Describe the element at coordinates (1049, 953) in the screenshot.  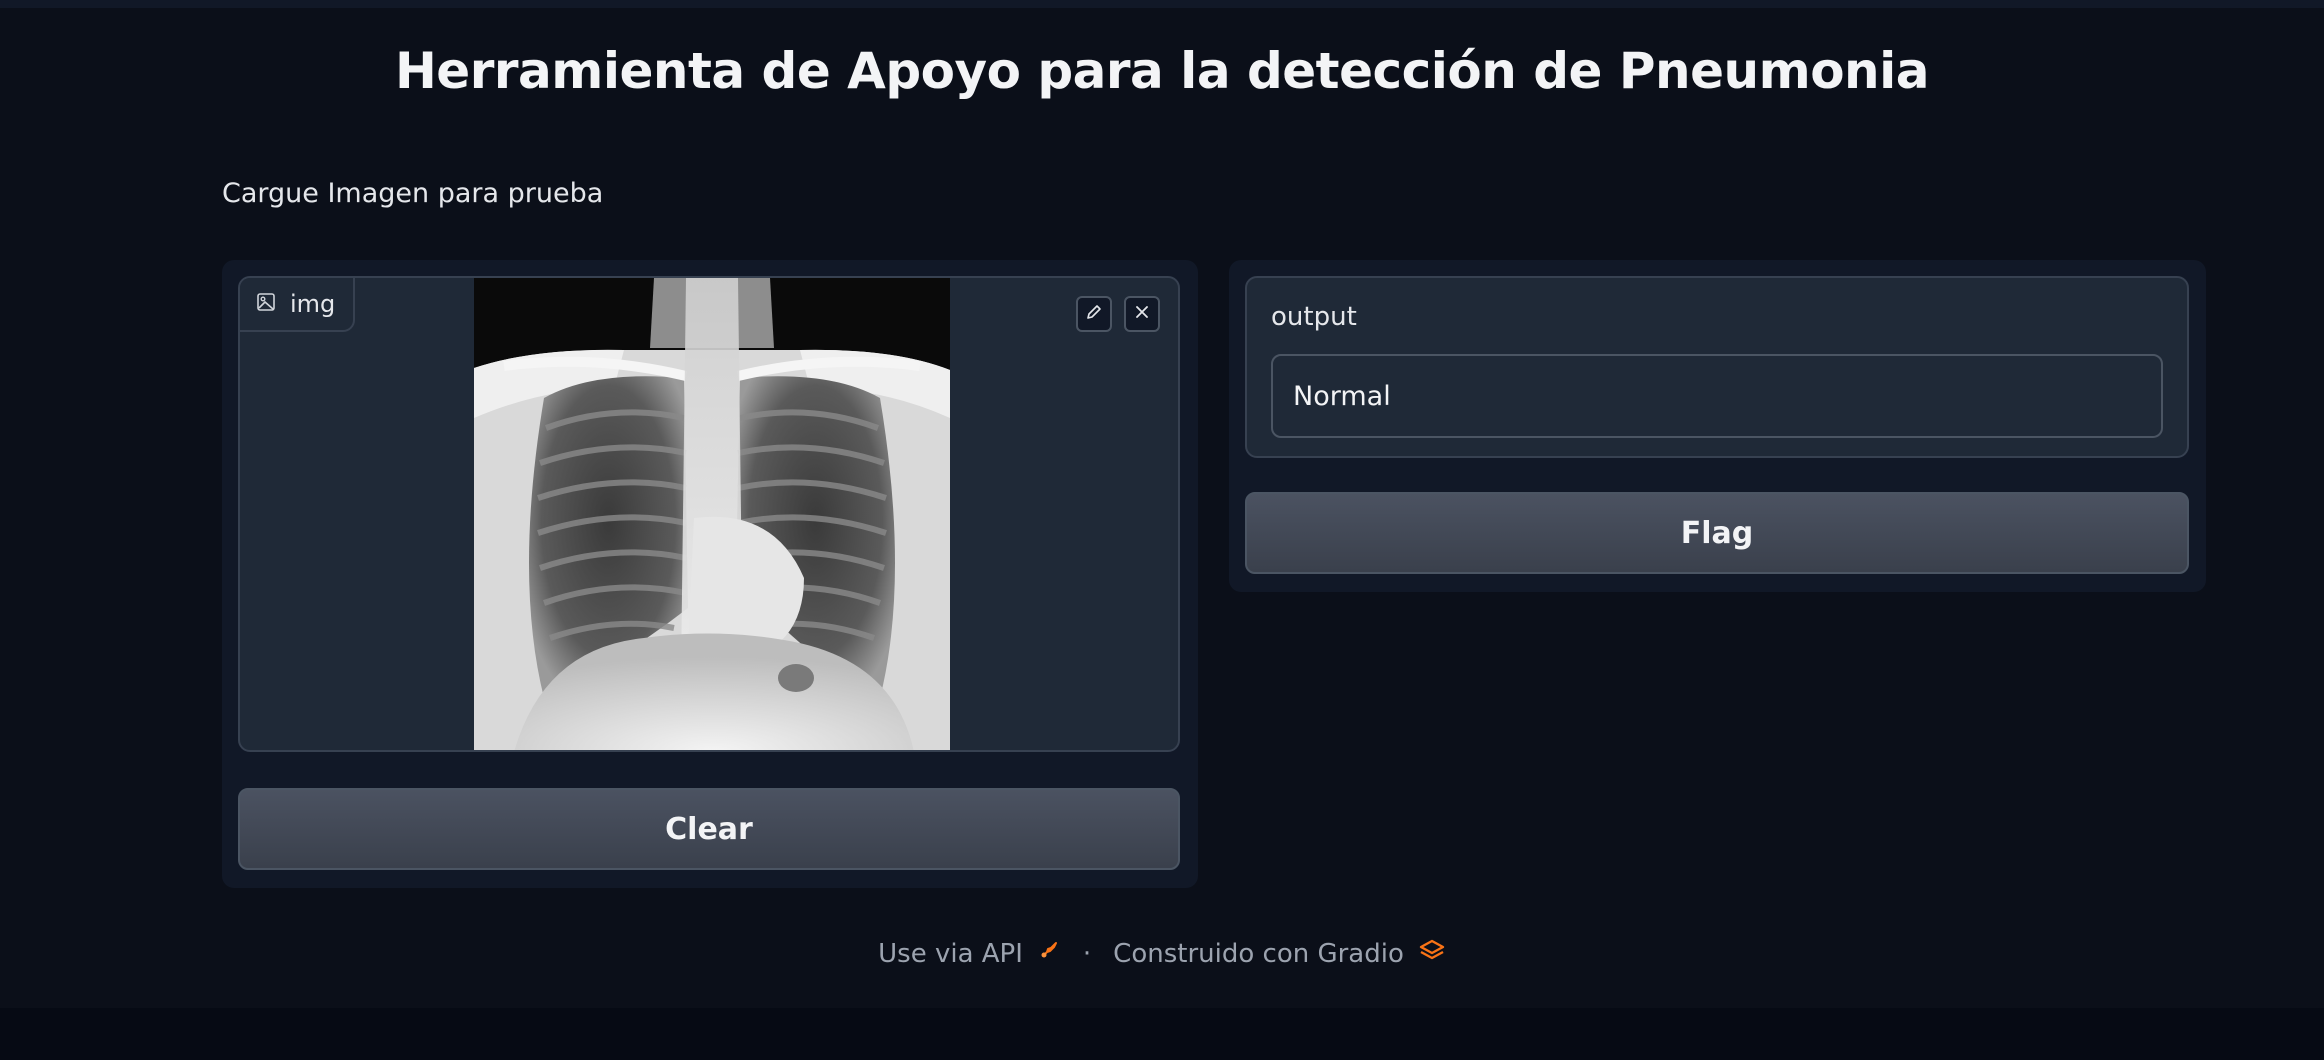
I see `rocket-icon` at that location.